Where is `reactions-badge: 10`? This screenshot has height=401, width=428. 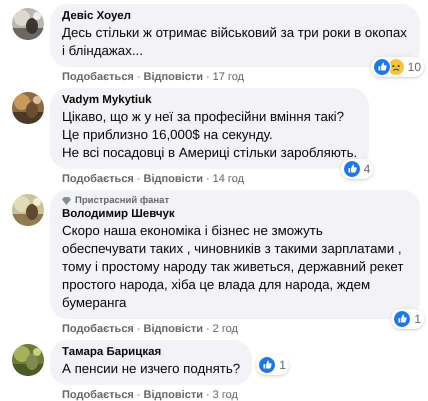 reactions-badge: 10 is located at coordinates (397, 67).